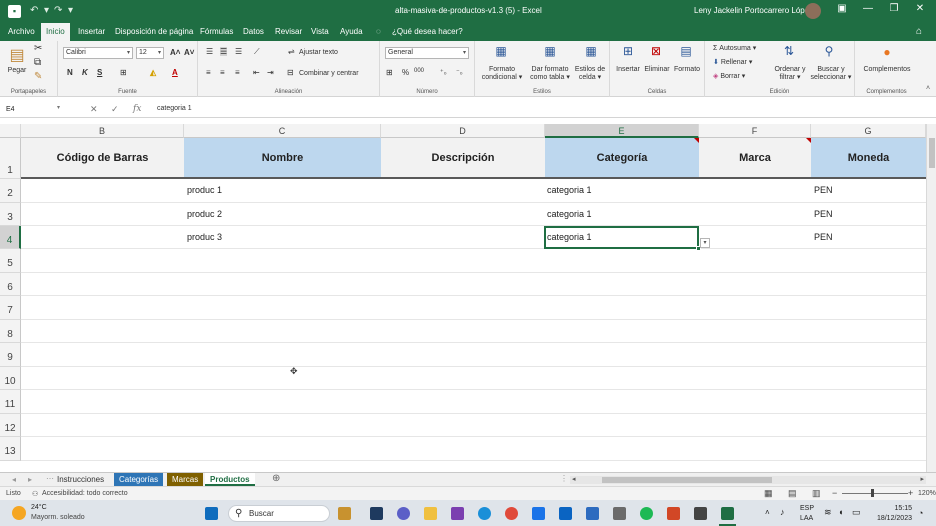 The image size is (936, 526). What do you see at coordinates (38, 77) in the screenshot?
I see `format-painter-icon: ✎` at bounding box center [38, 77].